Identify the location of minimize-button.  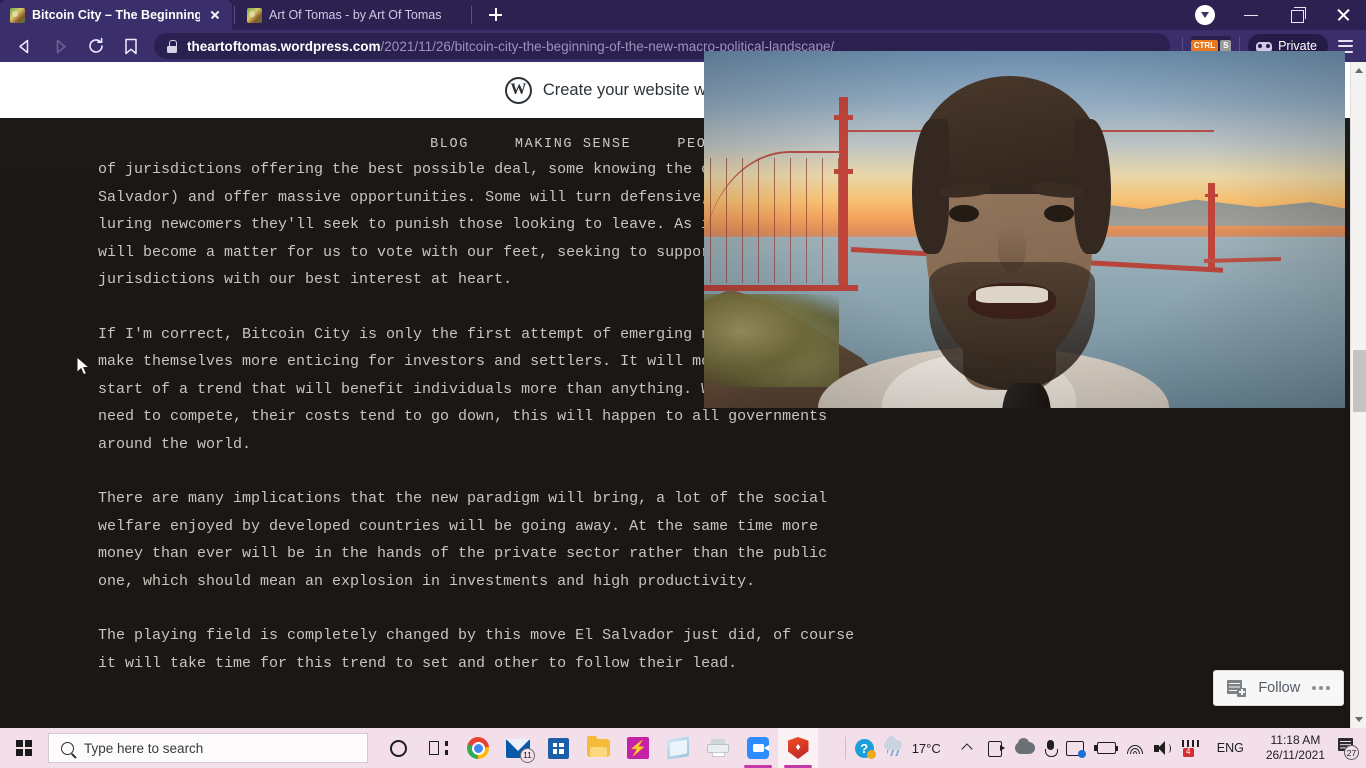
(1251, 15).